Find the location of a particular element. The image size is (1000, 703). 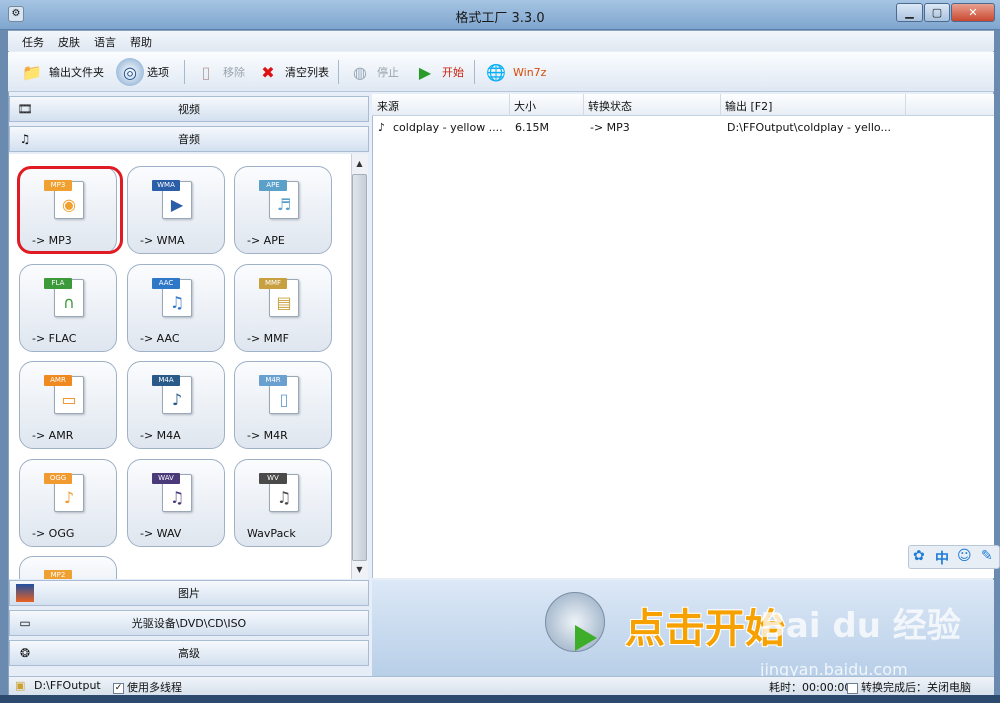

multithread-label: 使用多线程 is located at coordinates (154, 687).